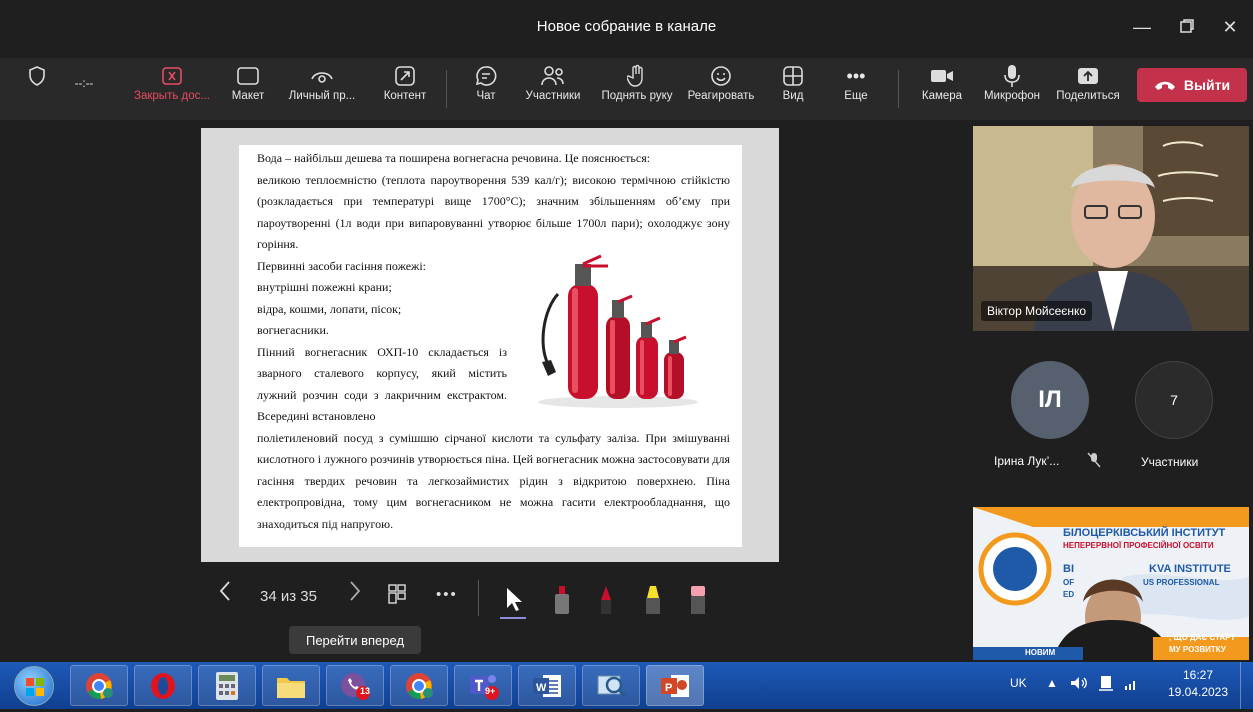 The width and height of the screenshot is (1253, 712). What do you see at coordinates (1187, 27) in the screenshot?
I see `maximize-button` at bounding box center [1187, 27].